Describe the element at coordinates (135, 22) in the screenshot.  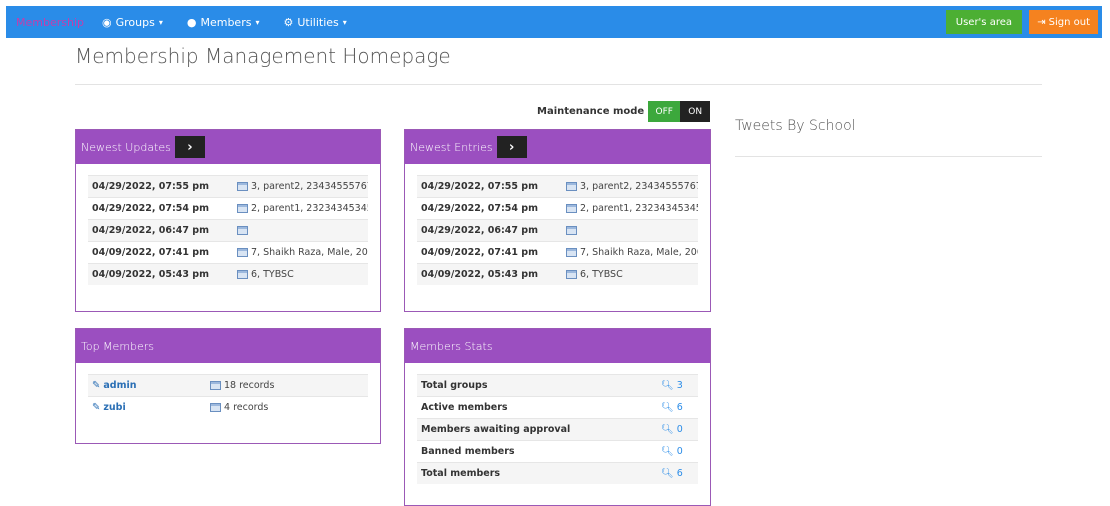
I see `nav-groups-label: Groups` at that location.